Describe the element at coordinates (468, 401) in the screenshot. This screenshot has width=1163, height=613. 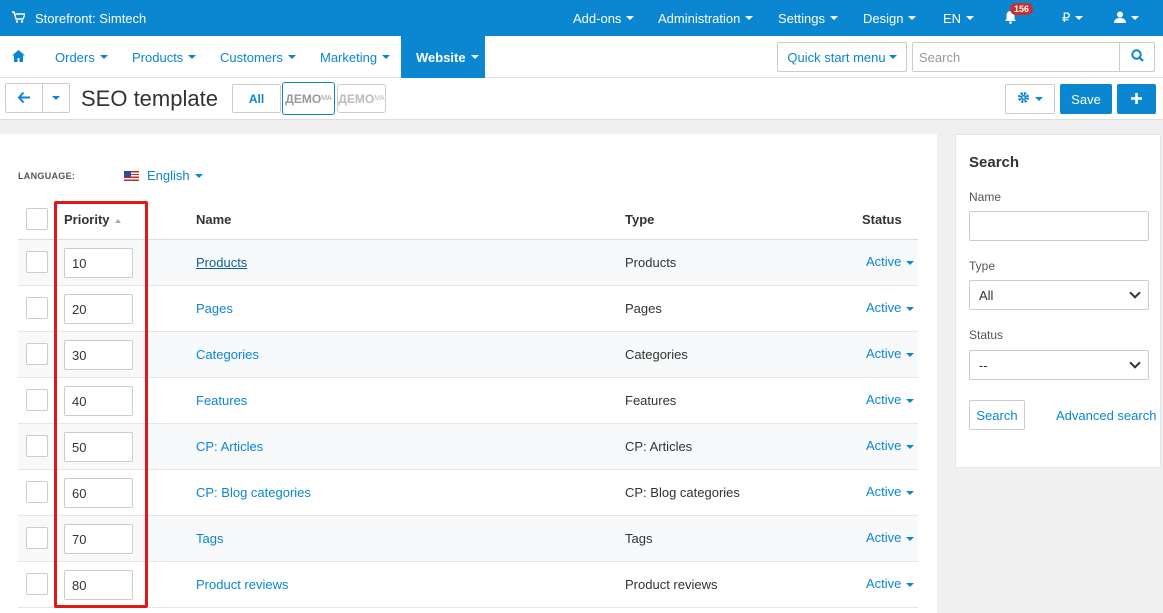
I see `table-row: 40 Features Features Active` at that location.